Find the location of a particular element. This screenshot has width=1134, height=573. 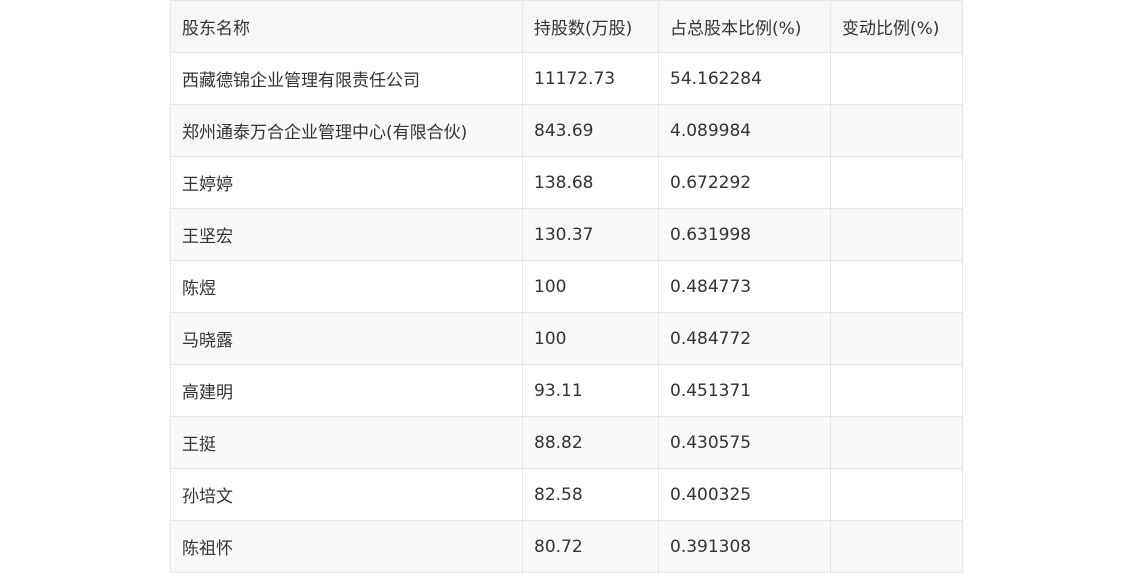

table-row: 王婷婷 138.68 0.672292 is located at coordinates (566, 182).